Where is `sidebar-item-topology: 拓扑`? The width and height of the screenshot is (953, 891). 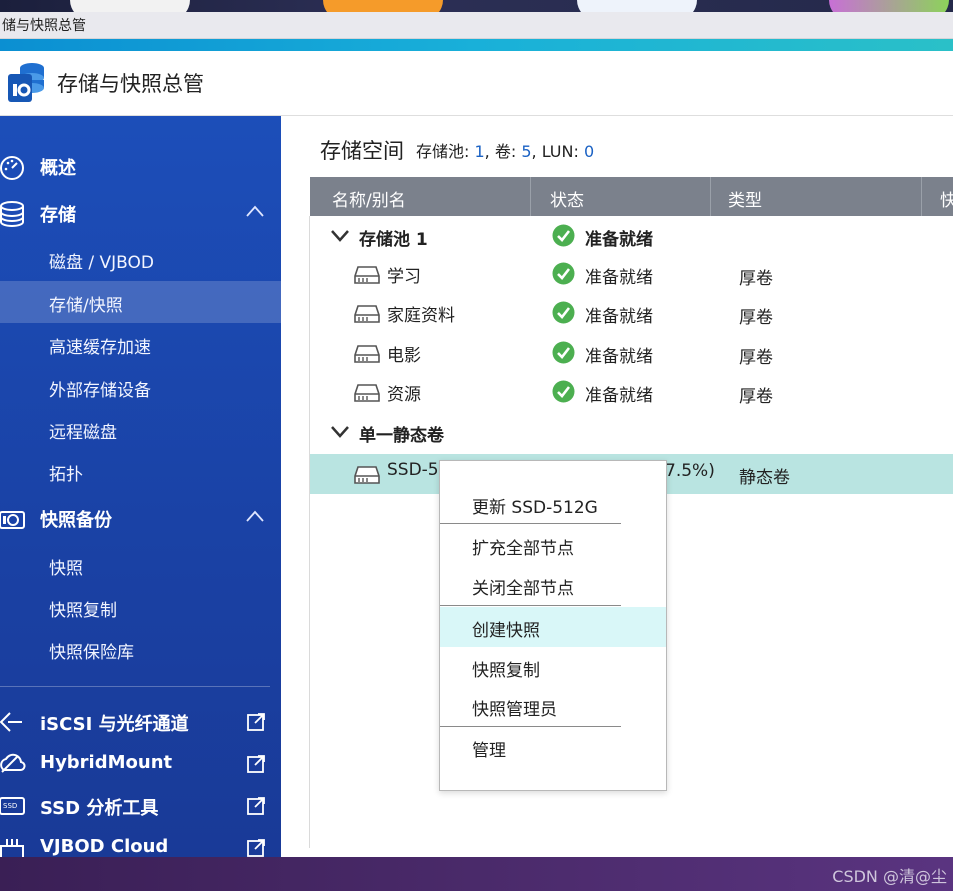
sidebar-item-topology: 拓扑 is located at coordinates (140, 471).